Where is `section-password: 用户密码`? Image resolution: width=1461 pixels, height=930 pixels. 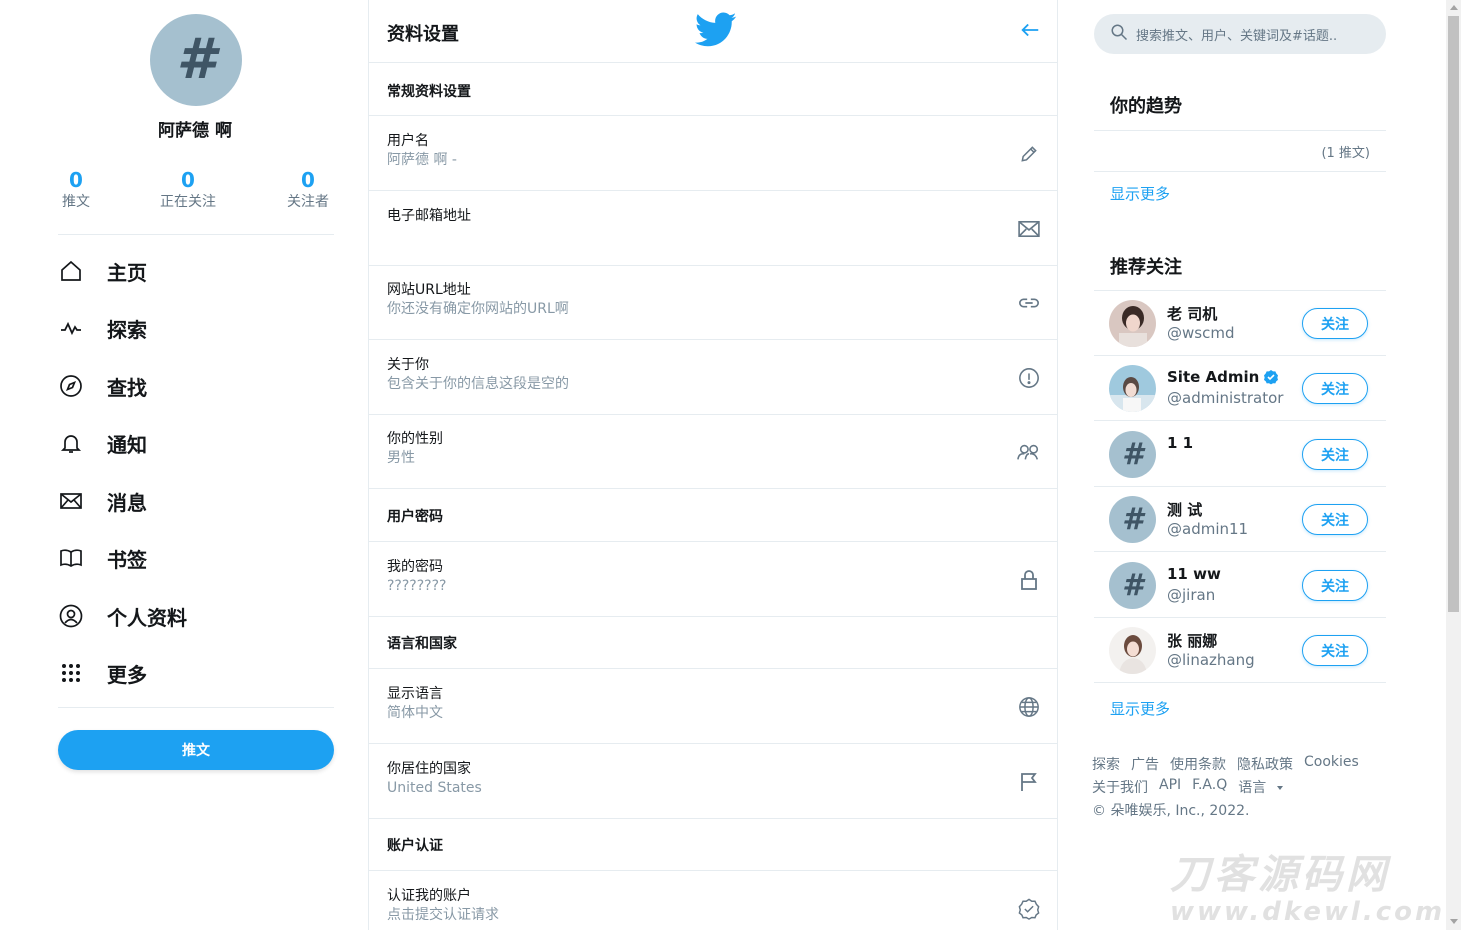
section-password: 用户密码 is located at coordinates (713, 515).